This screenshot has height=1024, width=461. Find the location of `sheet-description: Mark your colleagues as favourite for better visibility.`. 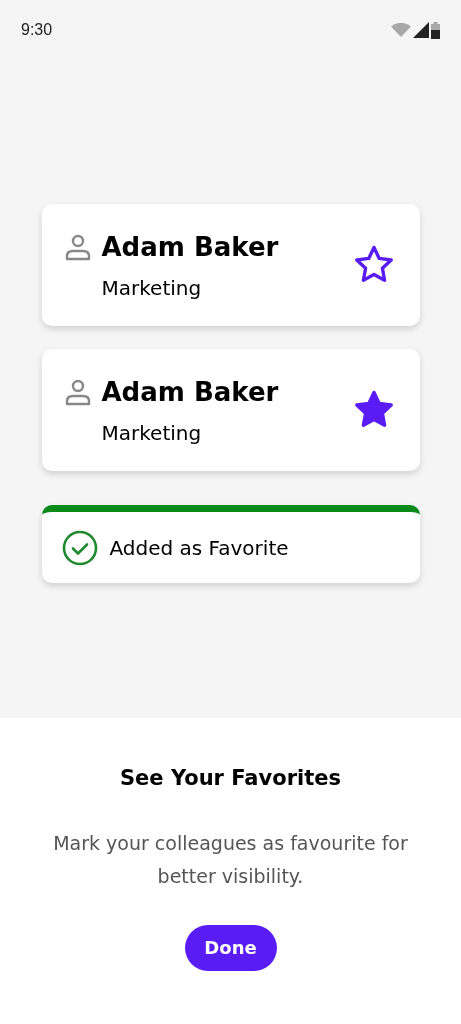

sheet-description: Mark your colleagues as favourite for better visibility. is located at coordinates (230, 859).